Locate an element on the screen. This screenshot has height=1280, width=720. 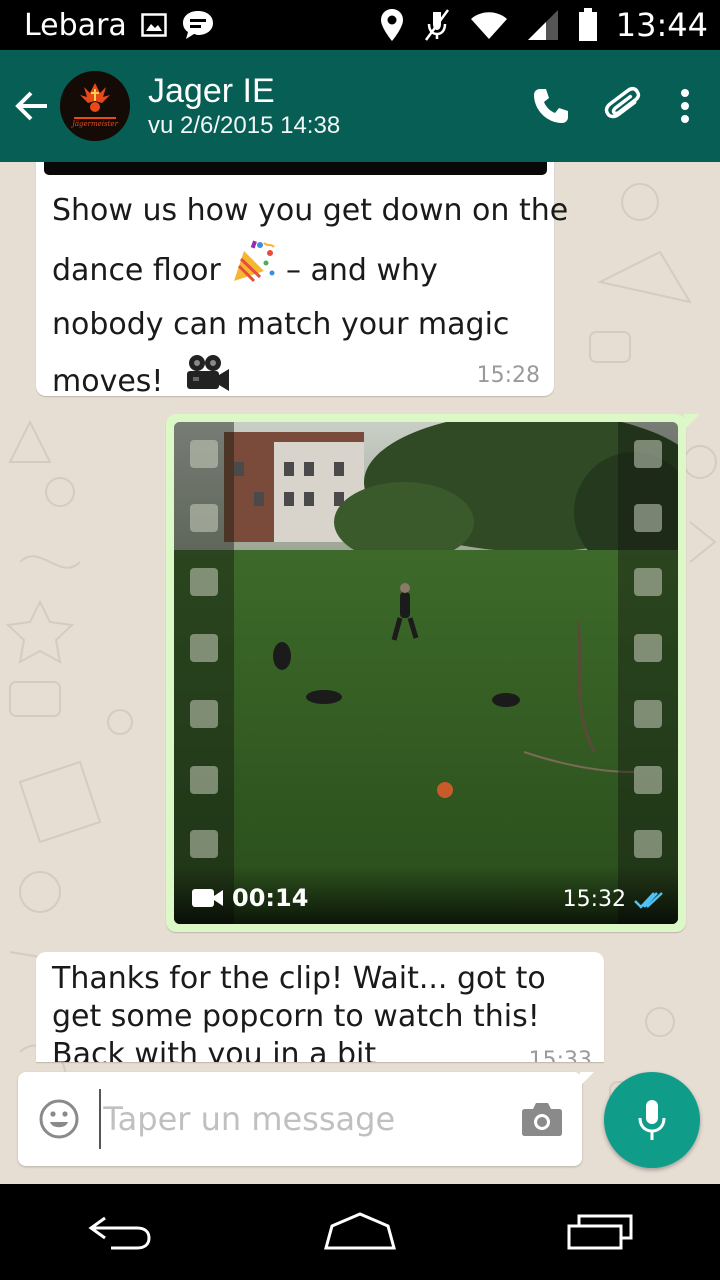
emoji-button is located at coordinates (58, 1119).